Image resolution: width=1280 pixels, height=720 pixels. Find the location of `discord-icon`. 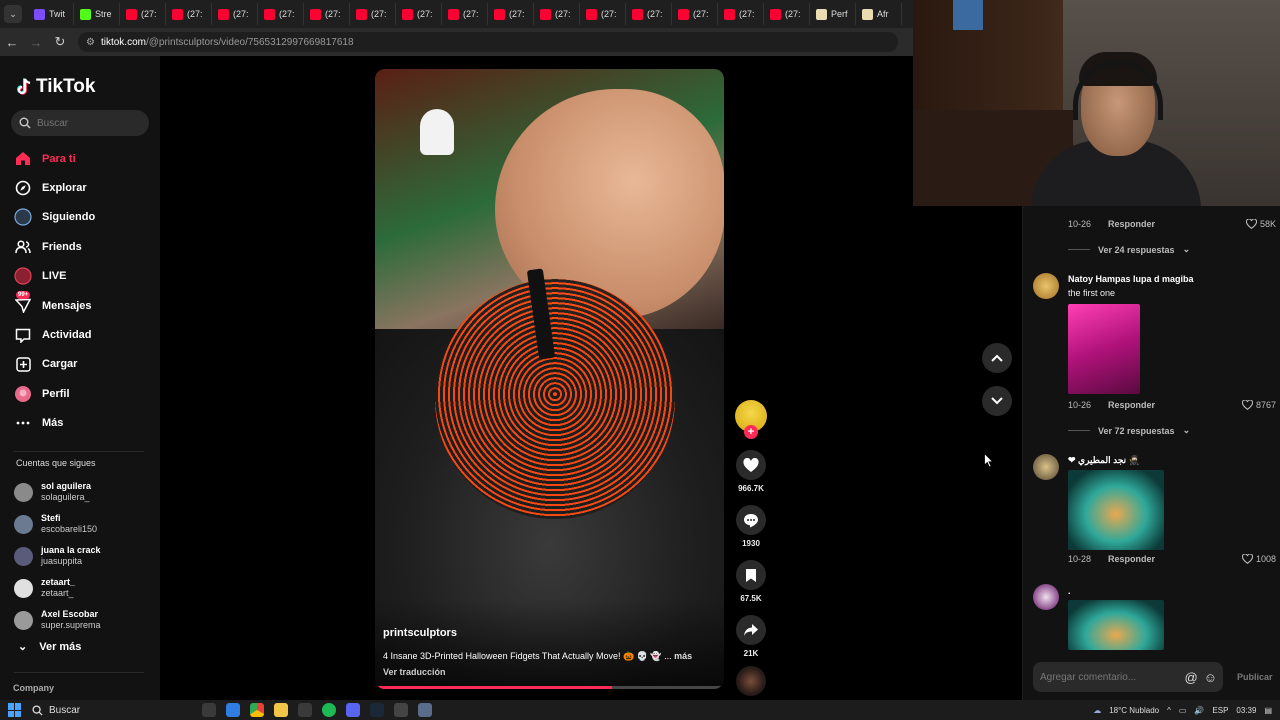

discord-icon is located at coordinates (353, 710).